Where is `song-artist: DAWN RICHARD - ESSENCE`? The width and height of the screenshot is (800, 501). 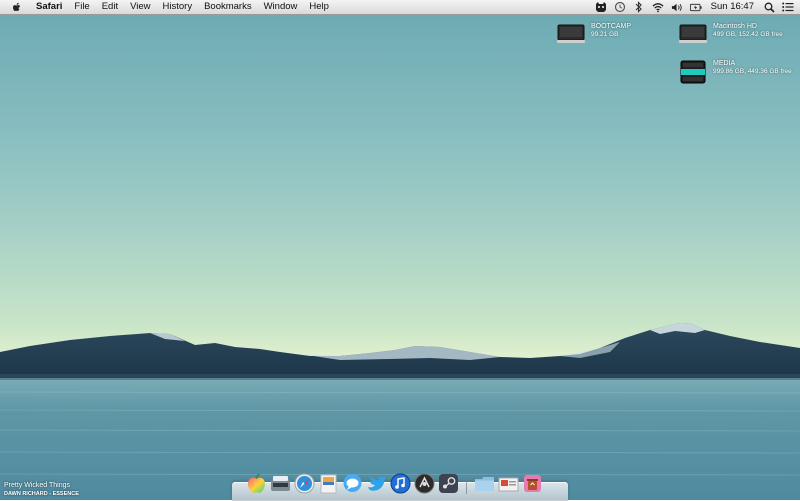
song-artist: DAWN RICHARD - ESSENCE is located at coordinates (41, 494).